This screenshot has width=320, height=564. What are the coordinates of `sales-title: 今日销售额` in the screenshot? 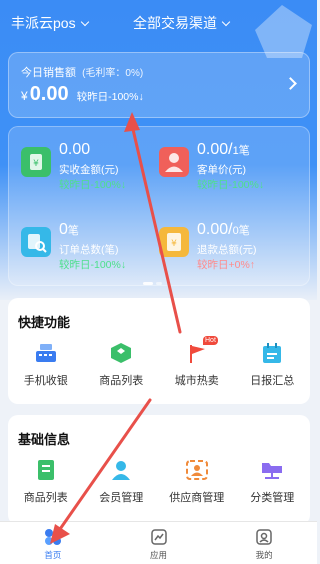 It's located at (48, 73).